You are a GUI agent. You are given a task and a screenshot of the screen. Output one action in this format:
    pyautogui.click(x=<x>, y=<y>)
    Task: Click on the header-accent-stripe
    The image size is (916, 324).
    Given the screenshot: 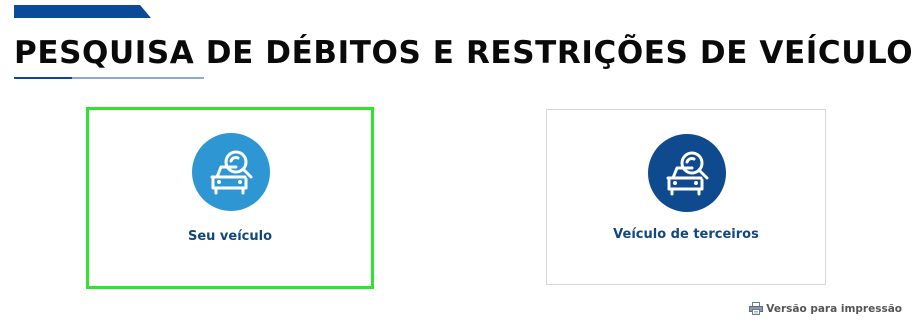 What is the action you would take?
    pyautogui.click(x=82, y=11)
    